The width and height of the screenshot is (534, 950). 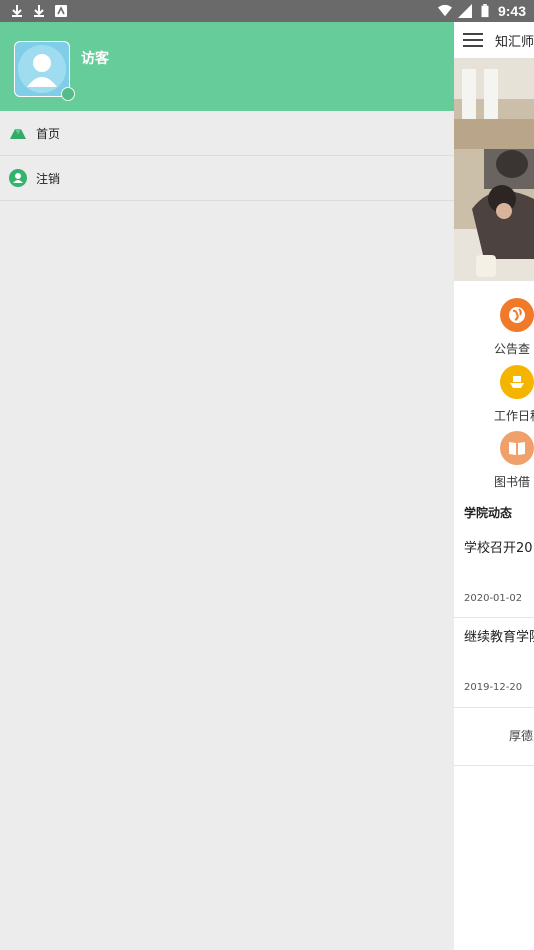 What do you see at coordinates (517, 315) in the screenshot?
I see `globe-icon` at bounding box center [517, 315].